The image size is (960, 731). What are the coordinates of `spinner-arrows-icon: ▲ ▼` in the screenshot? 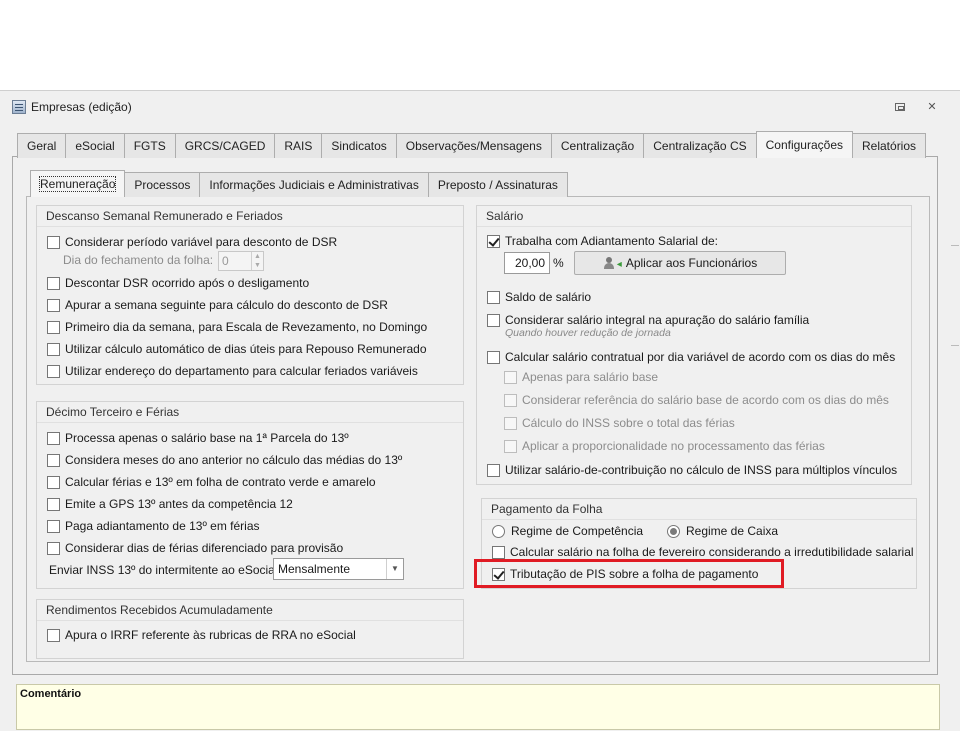 It's located at (257, 261).